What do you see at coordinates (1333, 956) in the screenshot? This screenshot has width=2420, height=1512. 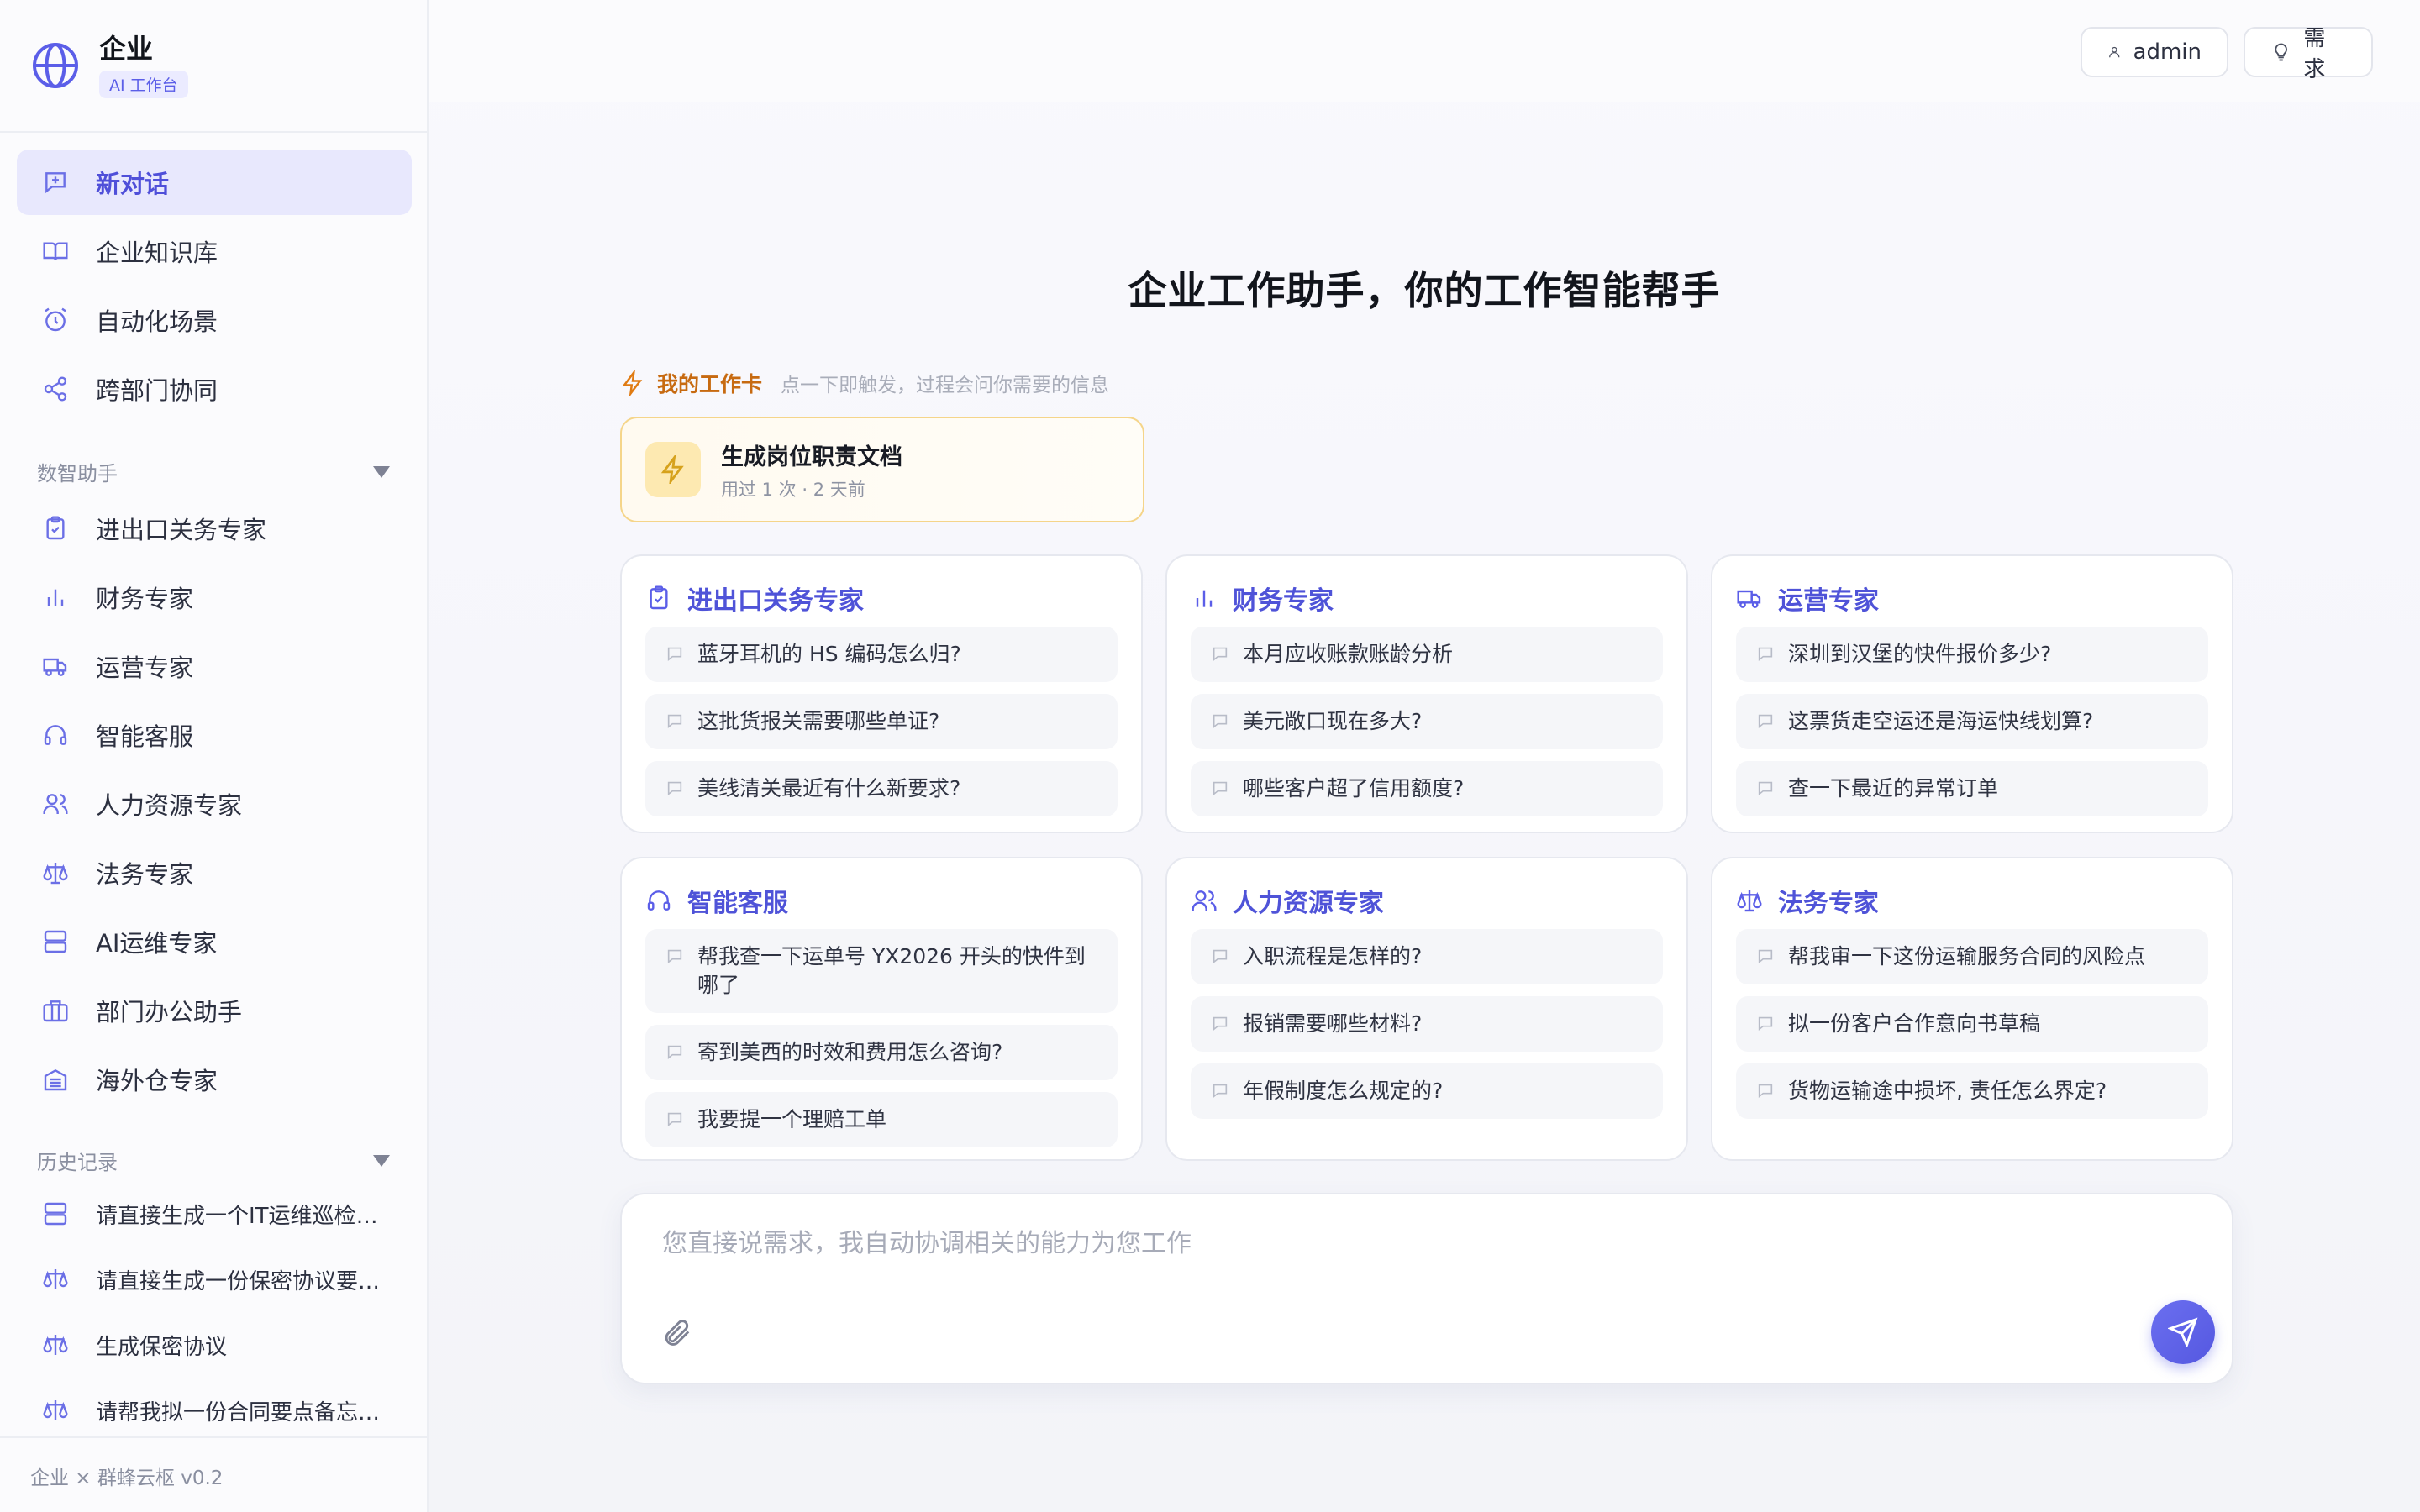 I see `question-text: 入职流程是怎样的?` at bounding box center [1333, 956].